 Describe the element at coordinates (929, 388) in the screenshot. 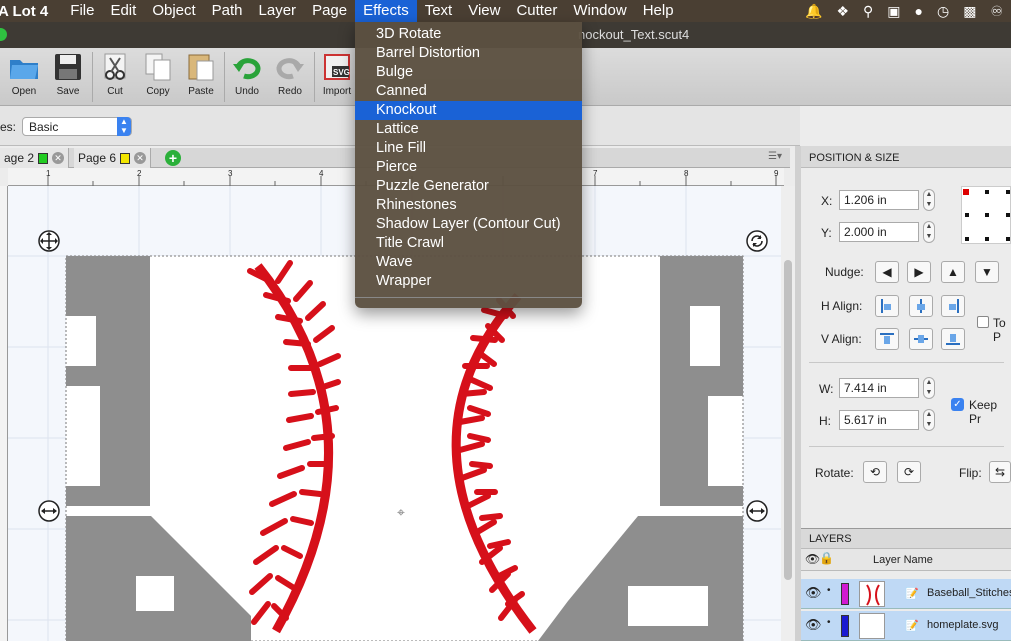

I see `width-stepper: ▲ ▼` at that location.